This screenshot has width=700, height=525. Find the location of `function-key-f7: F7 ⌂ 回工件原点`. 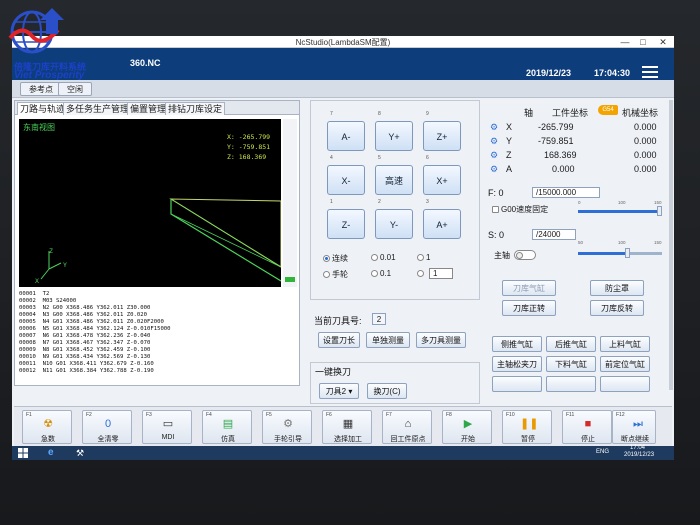

function-key-f7: F7 ⌂ 回工件原点 is located at coordinates (407, 427).